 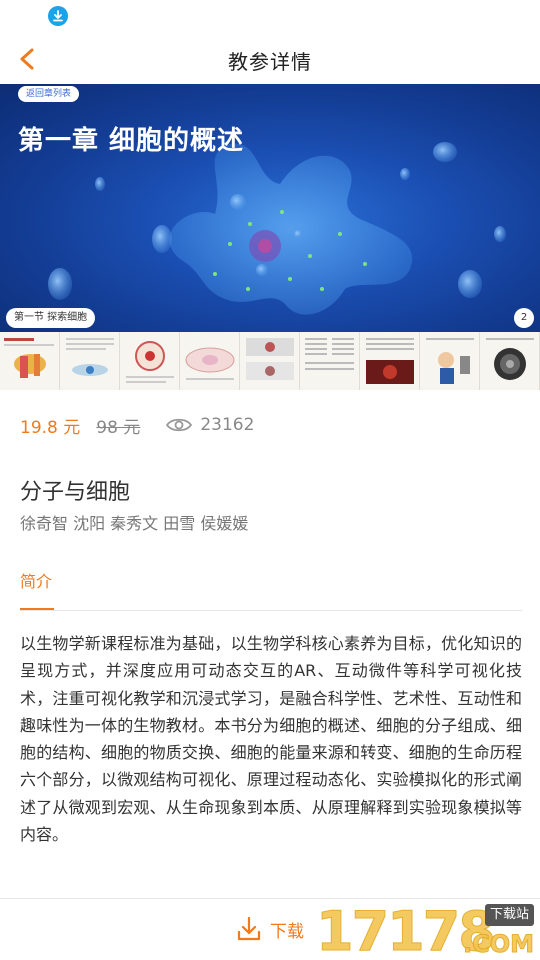 What do you see at coordinates (49, 94) in the screenshot?
I see `return-to-chapter-list-button: 返回章列表` at bounding box center [49, 94].